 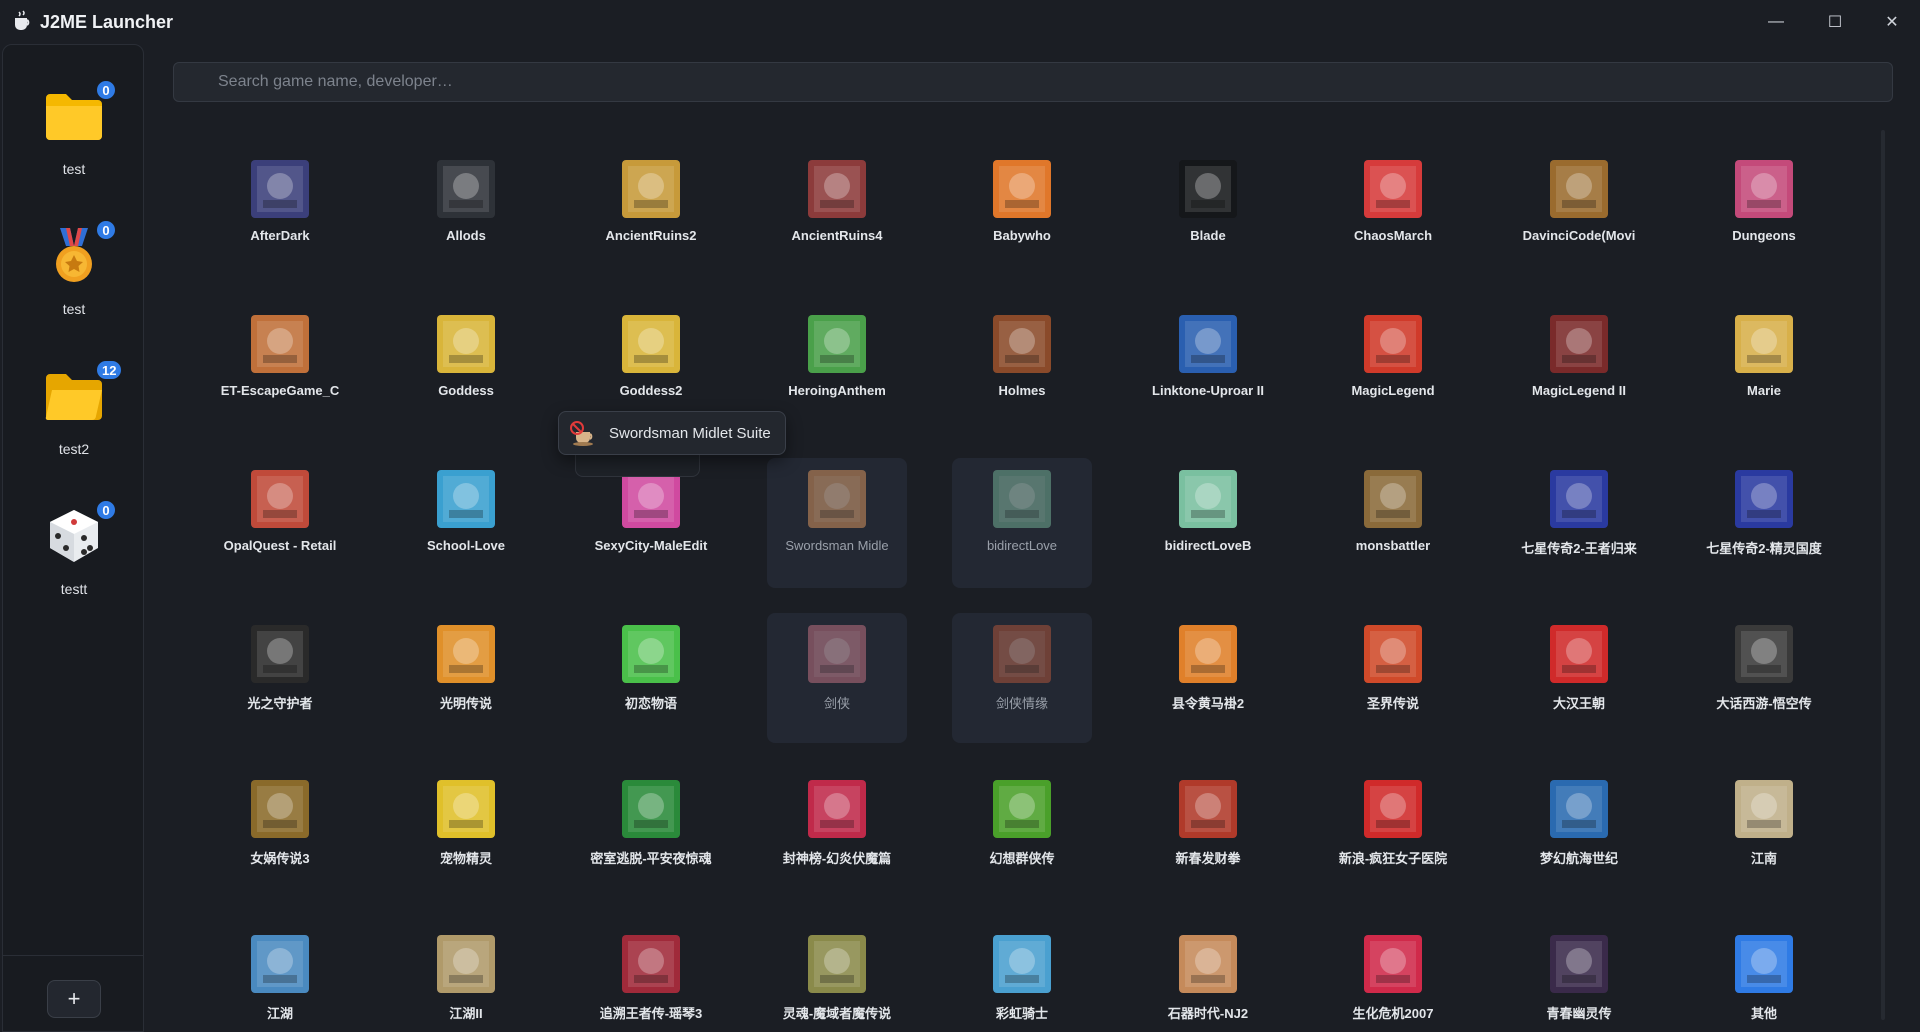 What do you see at coordinates (651, 523) in the screenshot?
I see `game-card: SexyCity-MaleEdit` at bounding box center [651, 523].